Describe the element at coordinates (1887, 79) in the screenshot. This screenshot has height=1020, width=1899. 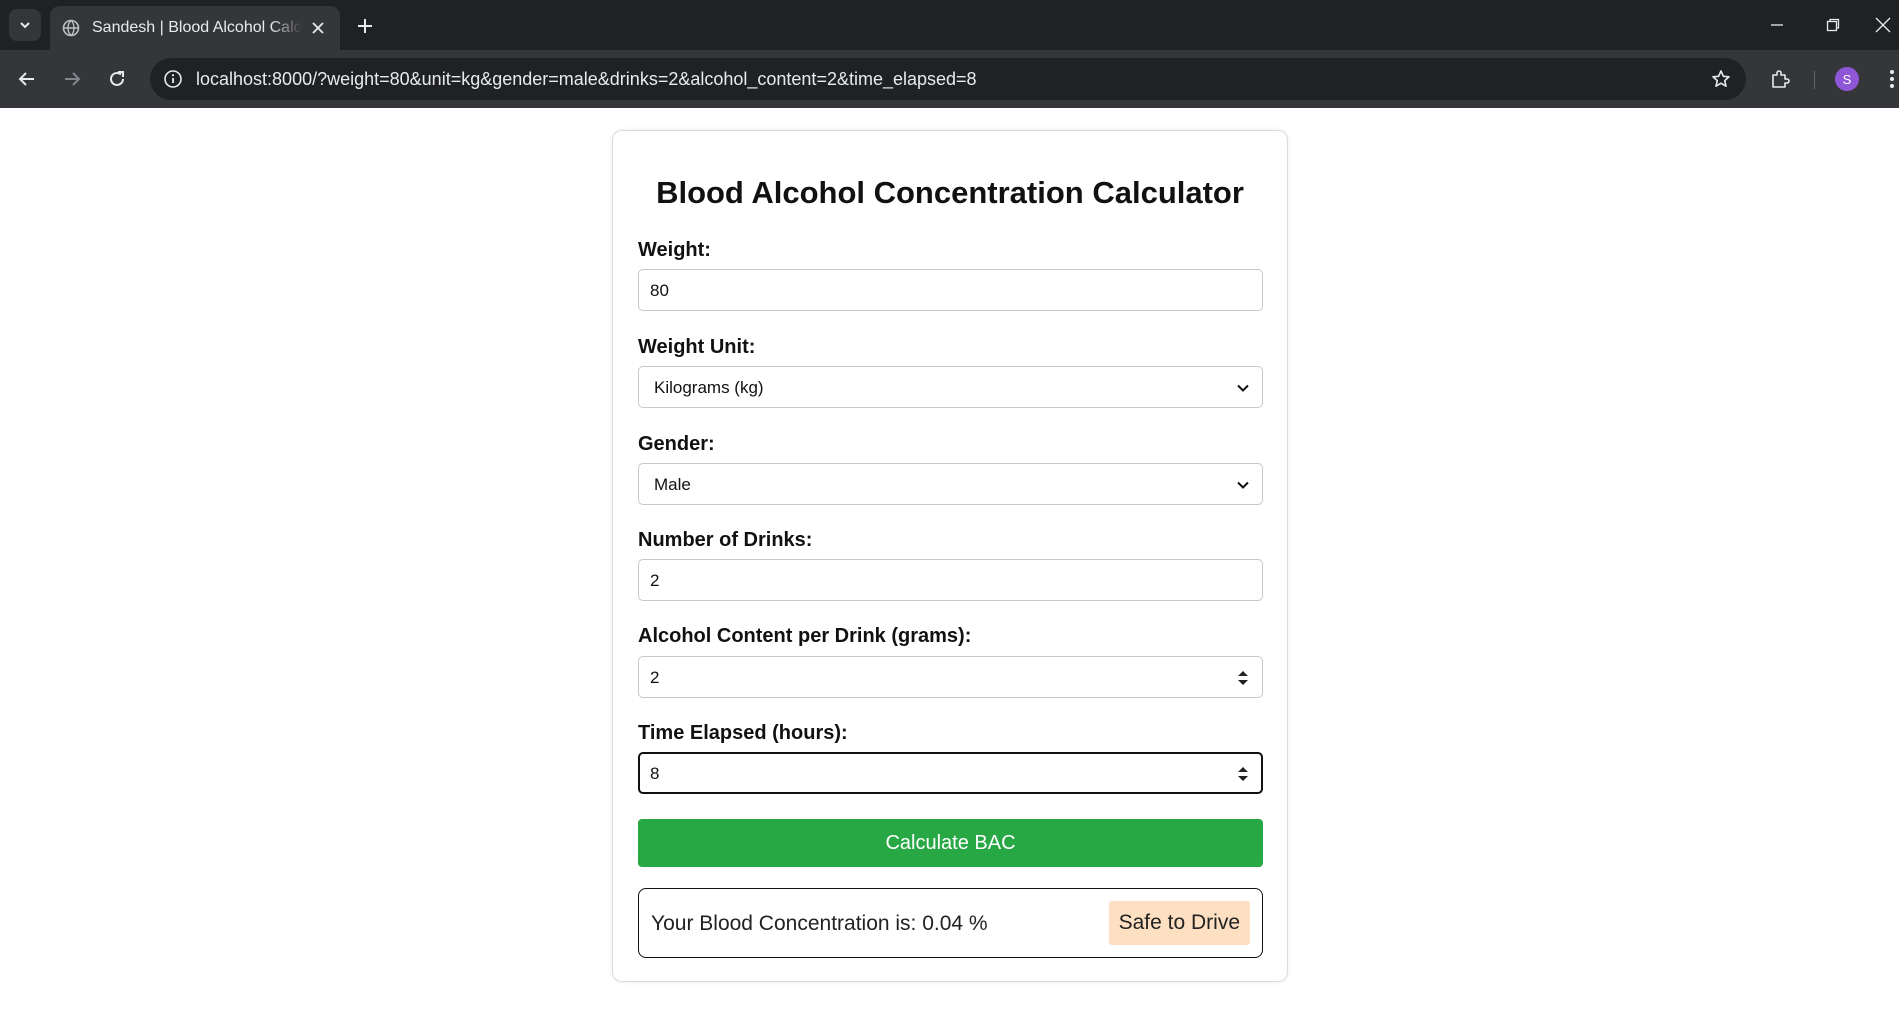
I see `kebab-menu-icon` at that location.